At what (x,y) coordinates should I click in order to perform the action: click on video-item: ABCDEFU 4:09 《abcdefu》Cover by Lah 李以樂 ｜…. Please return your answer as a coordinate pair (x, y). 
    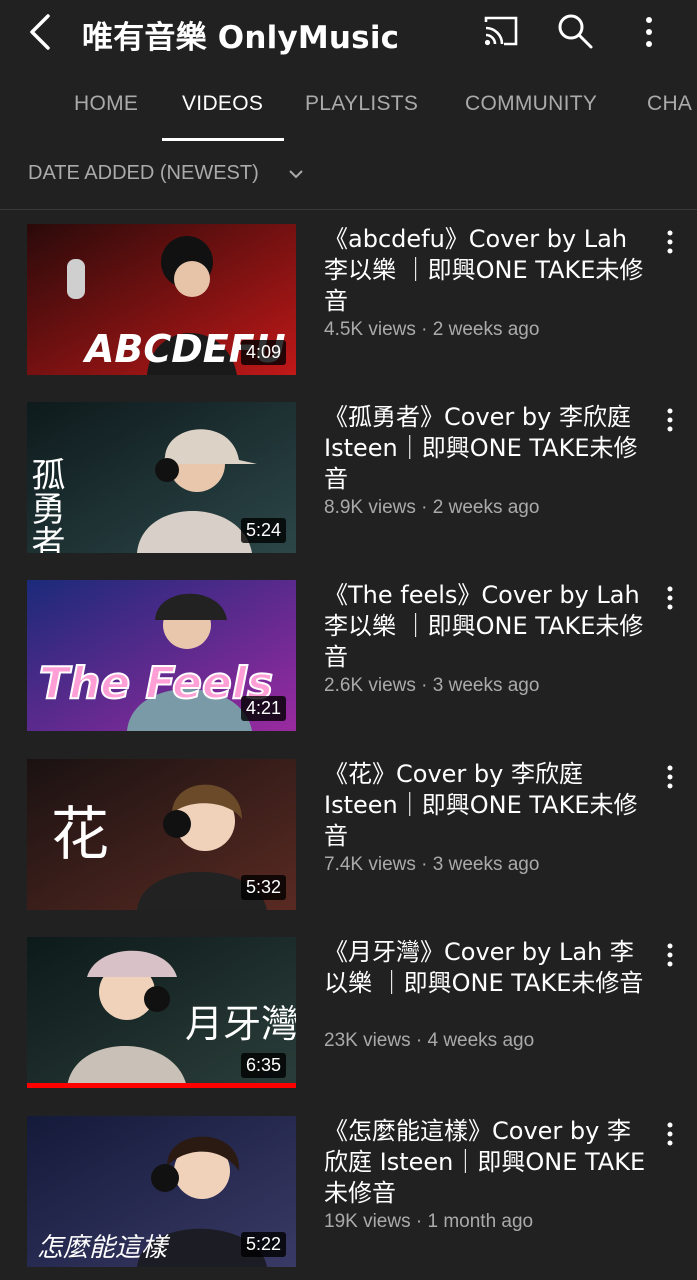
    Looking at the image, I should click on (348, 300).